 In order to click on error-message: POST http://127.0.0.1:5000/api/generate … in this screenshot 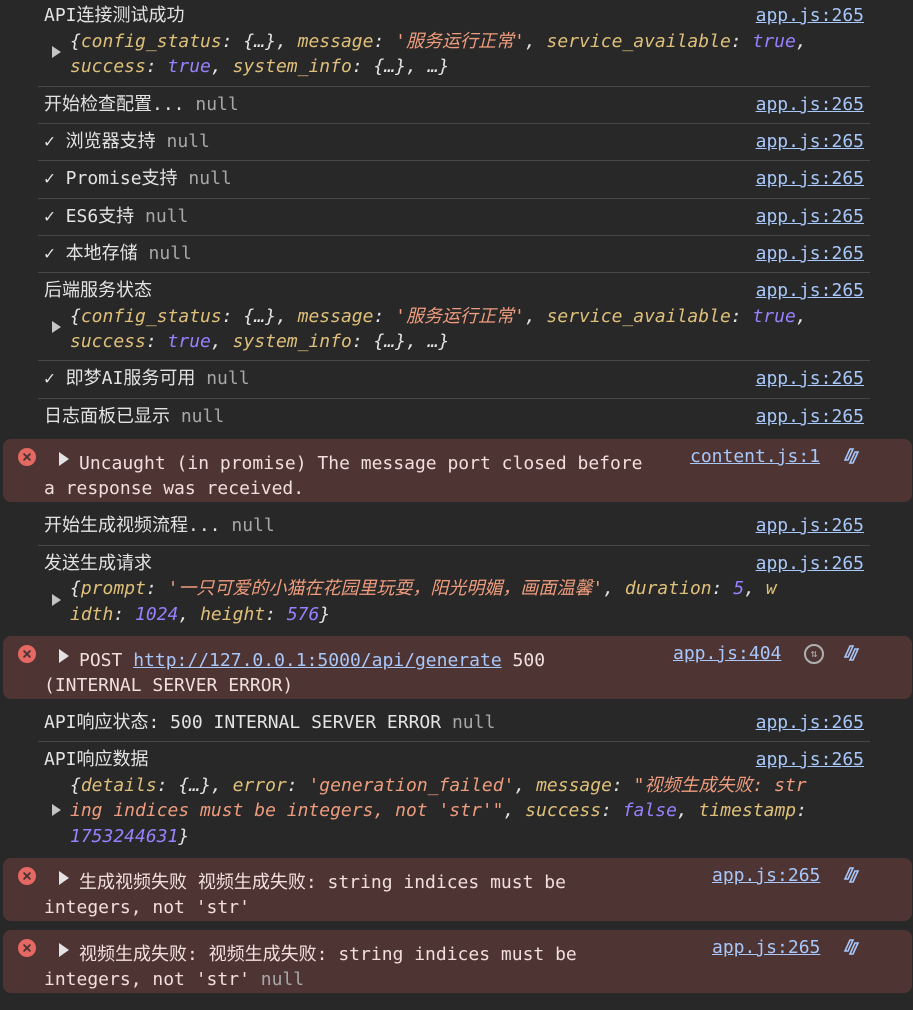, I will do `click(312, 660)`.